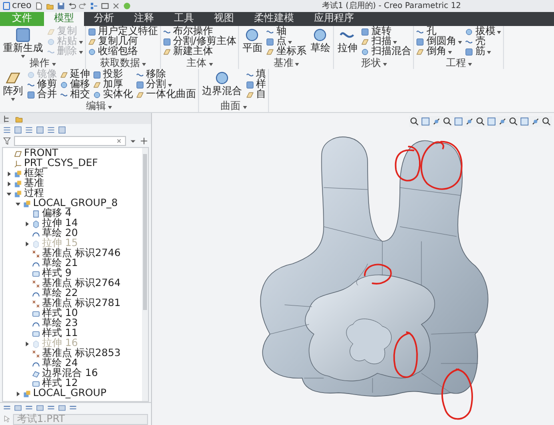  I want to click on tree-item: FRONT, so click(41, 154).